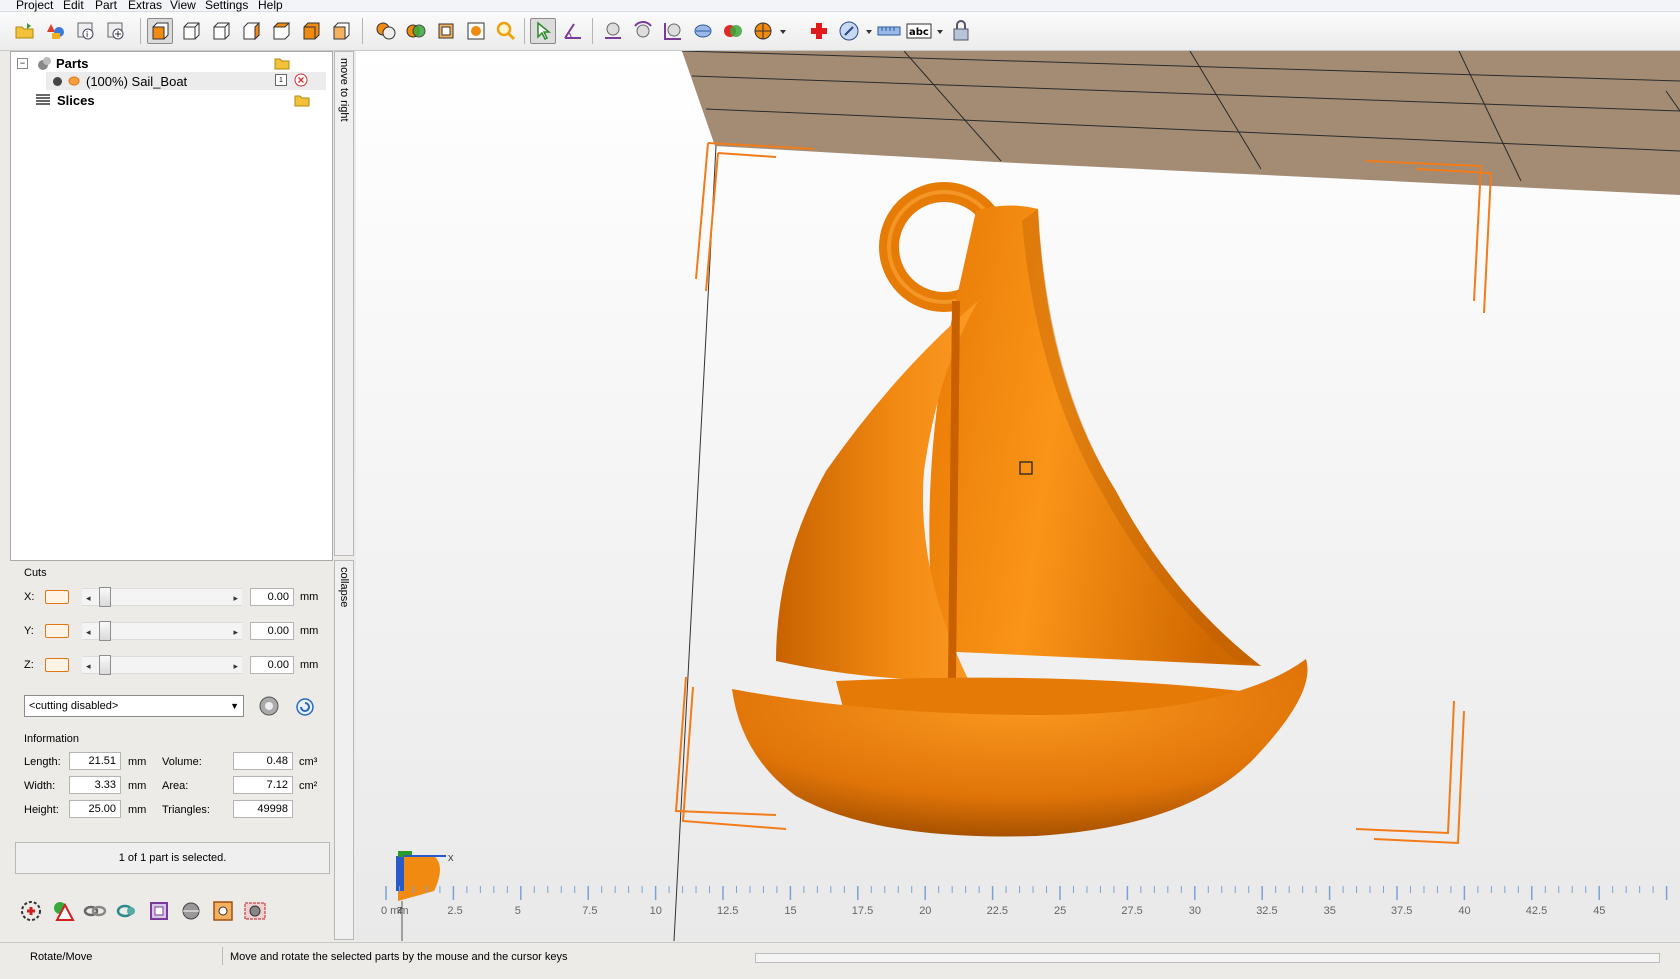 The height and width of the screenshot is (979, 1680). Describe the element at coordinates (127, 911) in the screenshot. I see `refresh-parts-icon` at that location.